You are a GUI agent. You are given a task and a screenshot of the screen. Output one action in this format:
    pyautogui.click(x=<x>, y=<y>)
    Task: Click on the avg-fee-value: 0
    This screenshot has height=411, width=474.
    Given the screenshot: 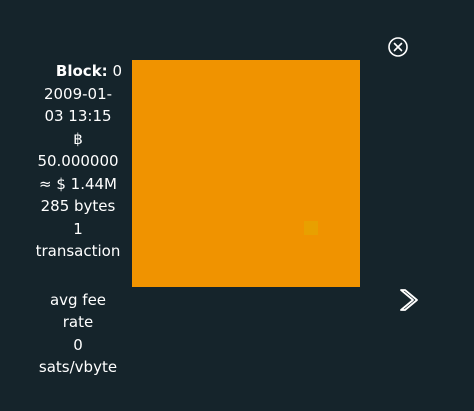 What is the action you would take?
    pyautogui.click(x=78, y=344)
    